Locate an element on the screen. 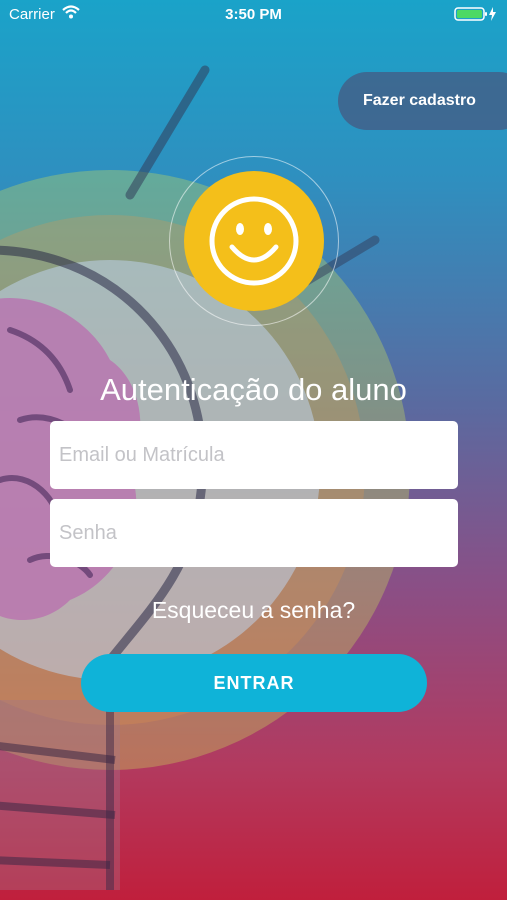 Image resolution: width=507 pixels, height=900 pixels. email-input is located at coordinates (254, 455).